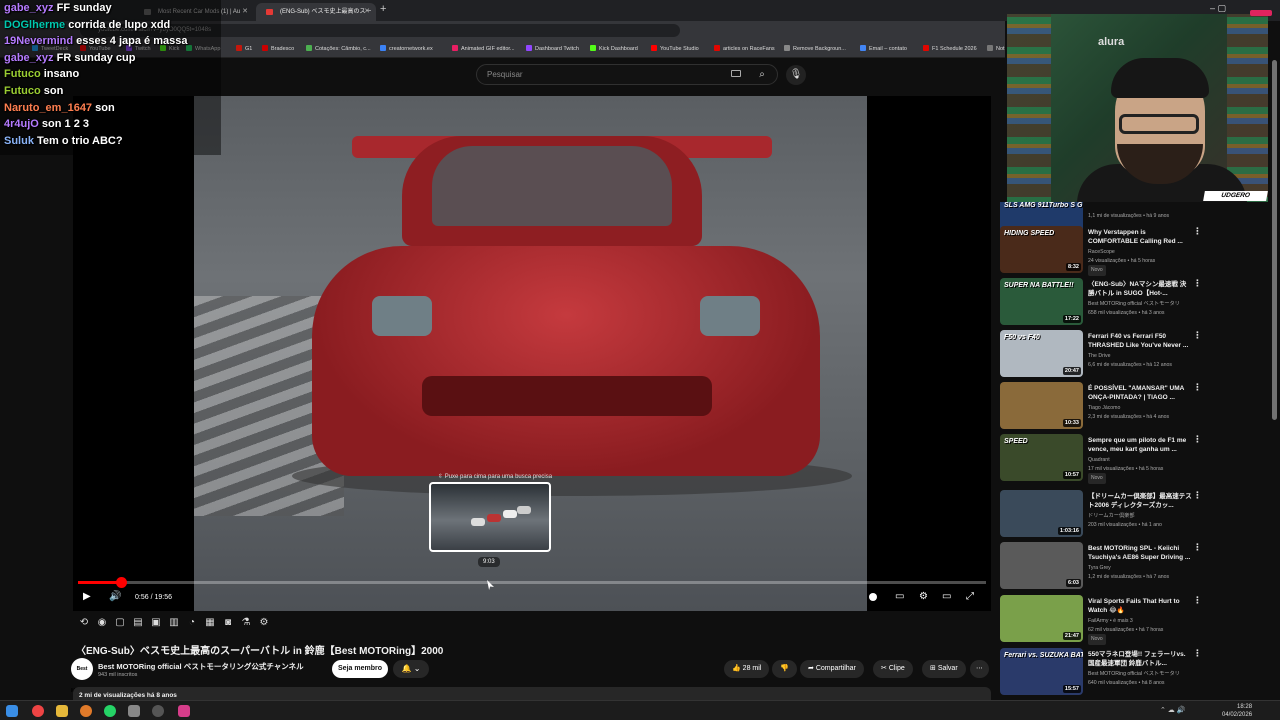  Describe the element at coordinates (406, 48) in the screenshot. I see `bookmark-item: creatornetwork.ex` at that location.